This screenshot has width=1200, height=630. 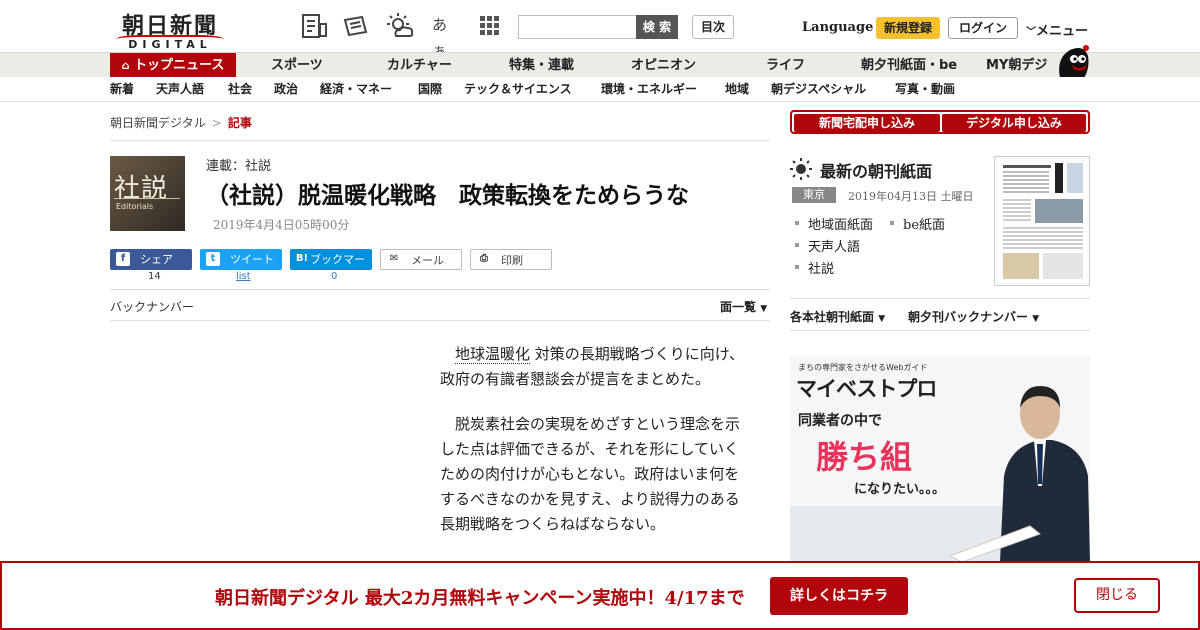 What do you see at coordinates (490, 26) in the screenshot?
I see `grid-icon` at bounding box center [490, 26].